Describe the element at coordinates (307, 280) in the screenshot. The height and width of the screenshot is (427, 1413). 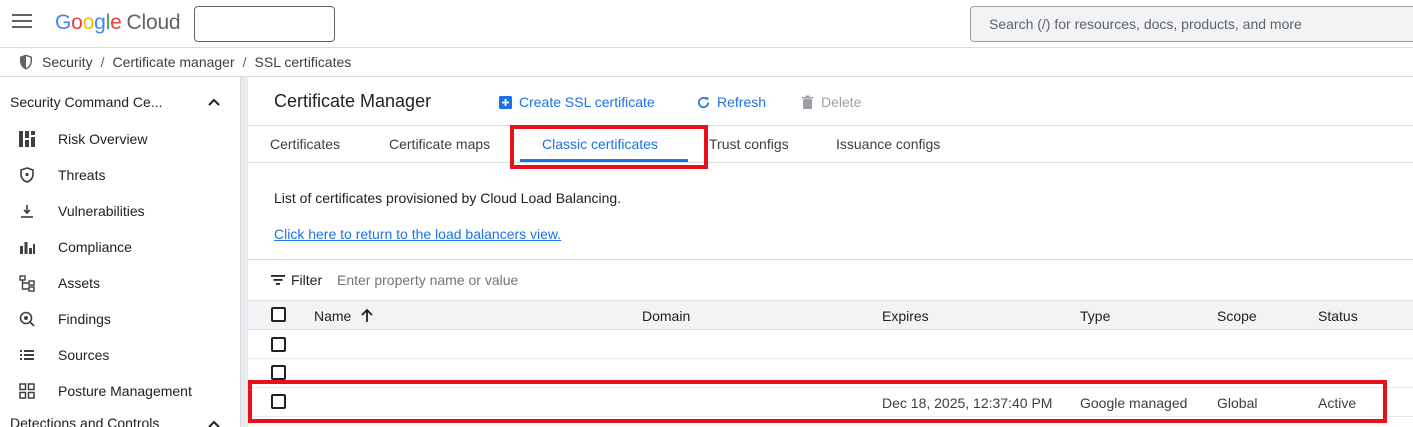
I see `filter-label: Filter` at that location.